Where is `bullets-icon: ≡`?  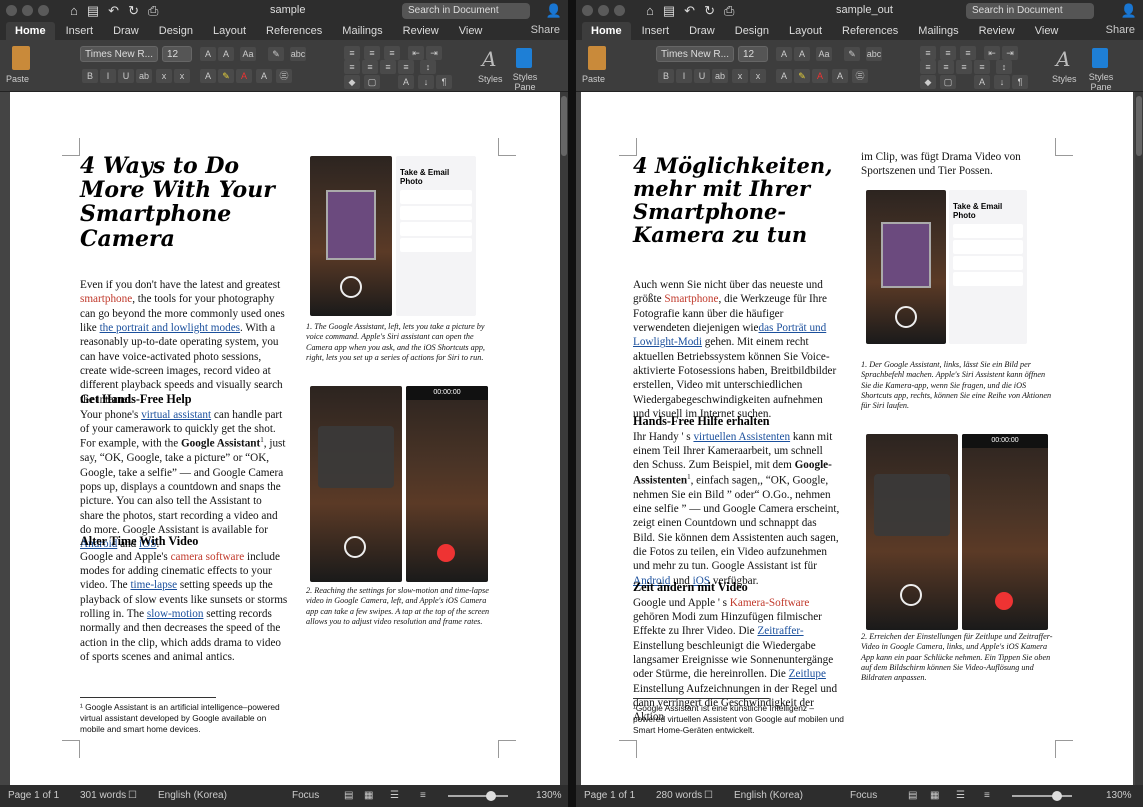 bullets-icon: ≡ is located at coordinates (928, 53).